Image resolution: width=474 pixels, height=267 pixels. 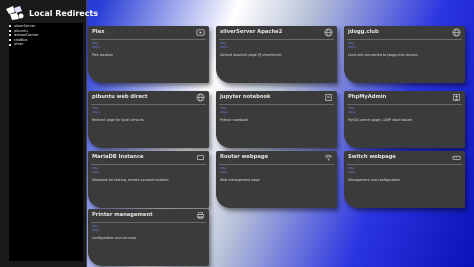 What do you see at coordinates (64, 13) in the screenshot?
I see `app-title: Local Redirects` at bounding box center [64, 13].